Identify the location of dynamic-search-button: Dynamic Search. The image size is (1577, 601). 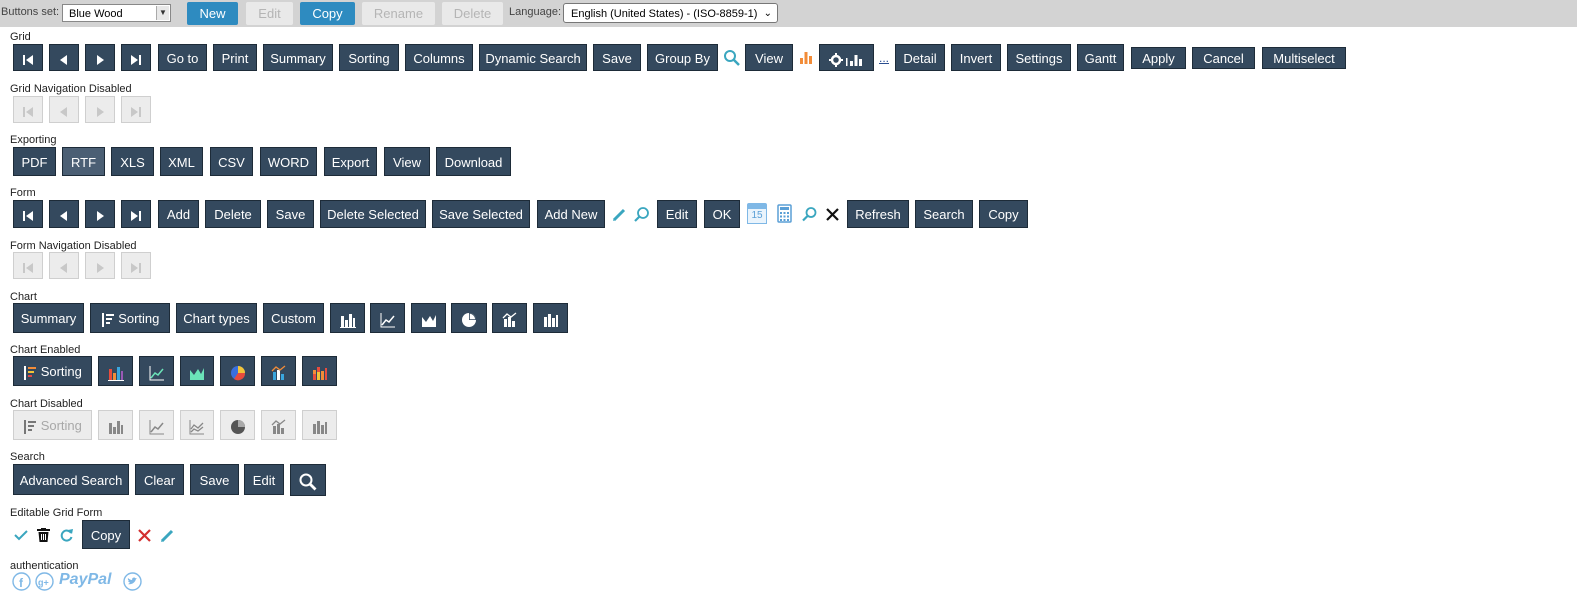
(533, 57).